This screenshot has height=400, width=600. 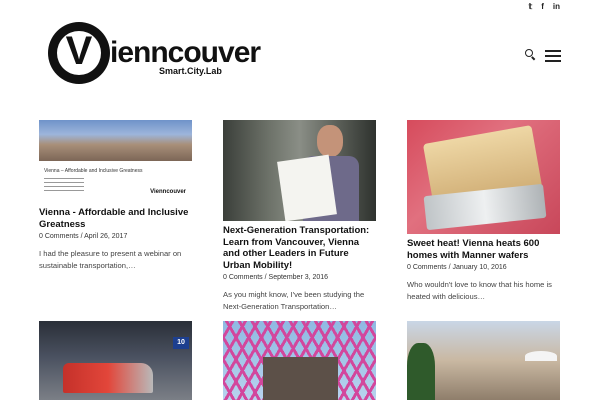 I want to click on post-card: 10, so click(x=115, y=360).